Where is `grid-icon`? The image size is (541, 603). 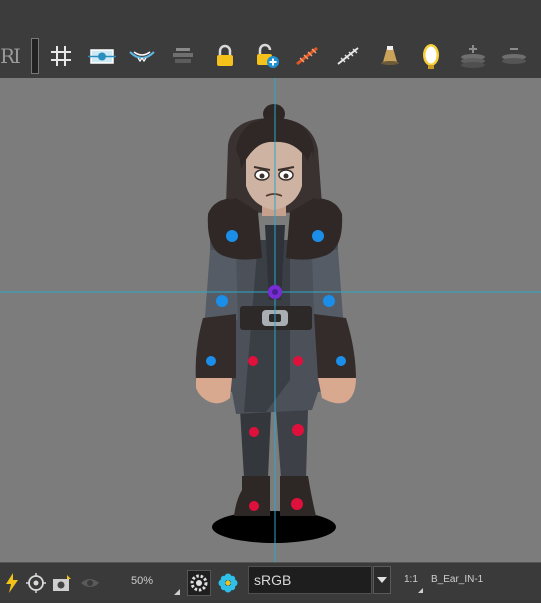
grid-icon is located at coordinates (61, 56).